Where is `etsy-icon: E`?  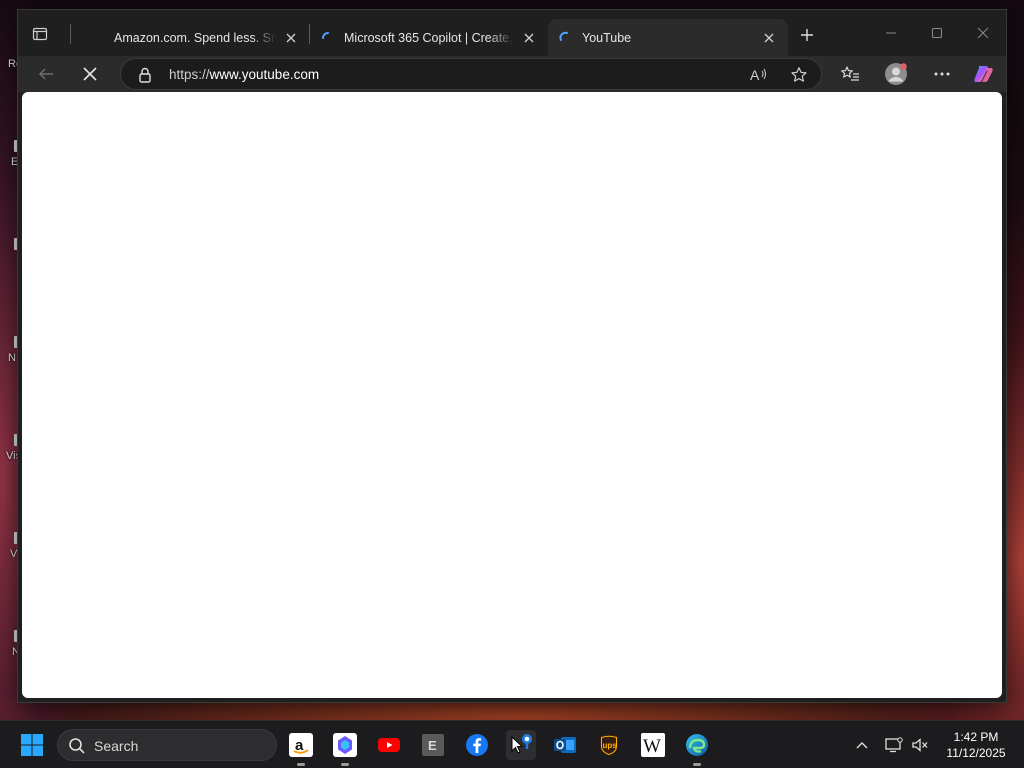 etsy-icon: E is located at coordinates (433, 745).